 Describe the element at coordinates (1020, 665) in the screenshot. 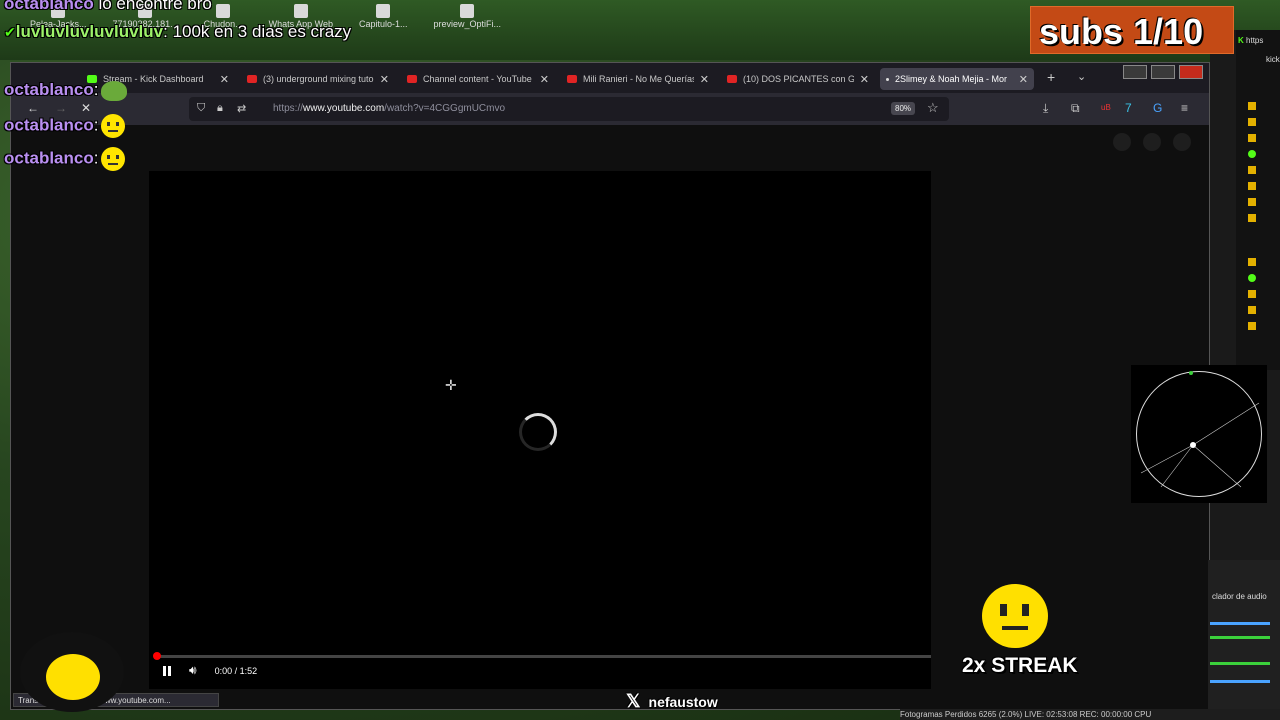

I see `streak-text: 2x STREAK` at that location.